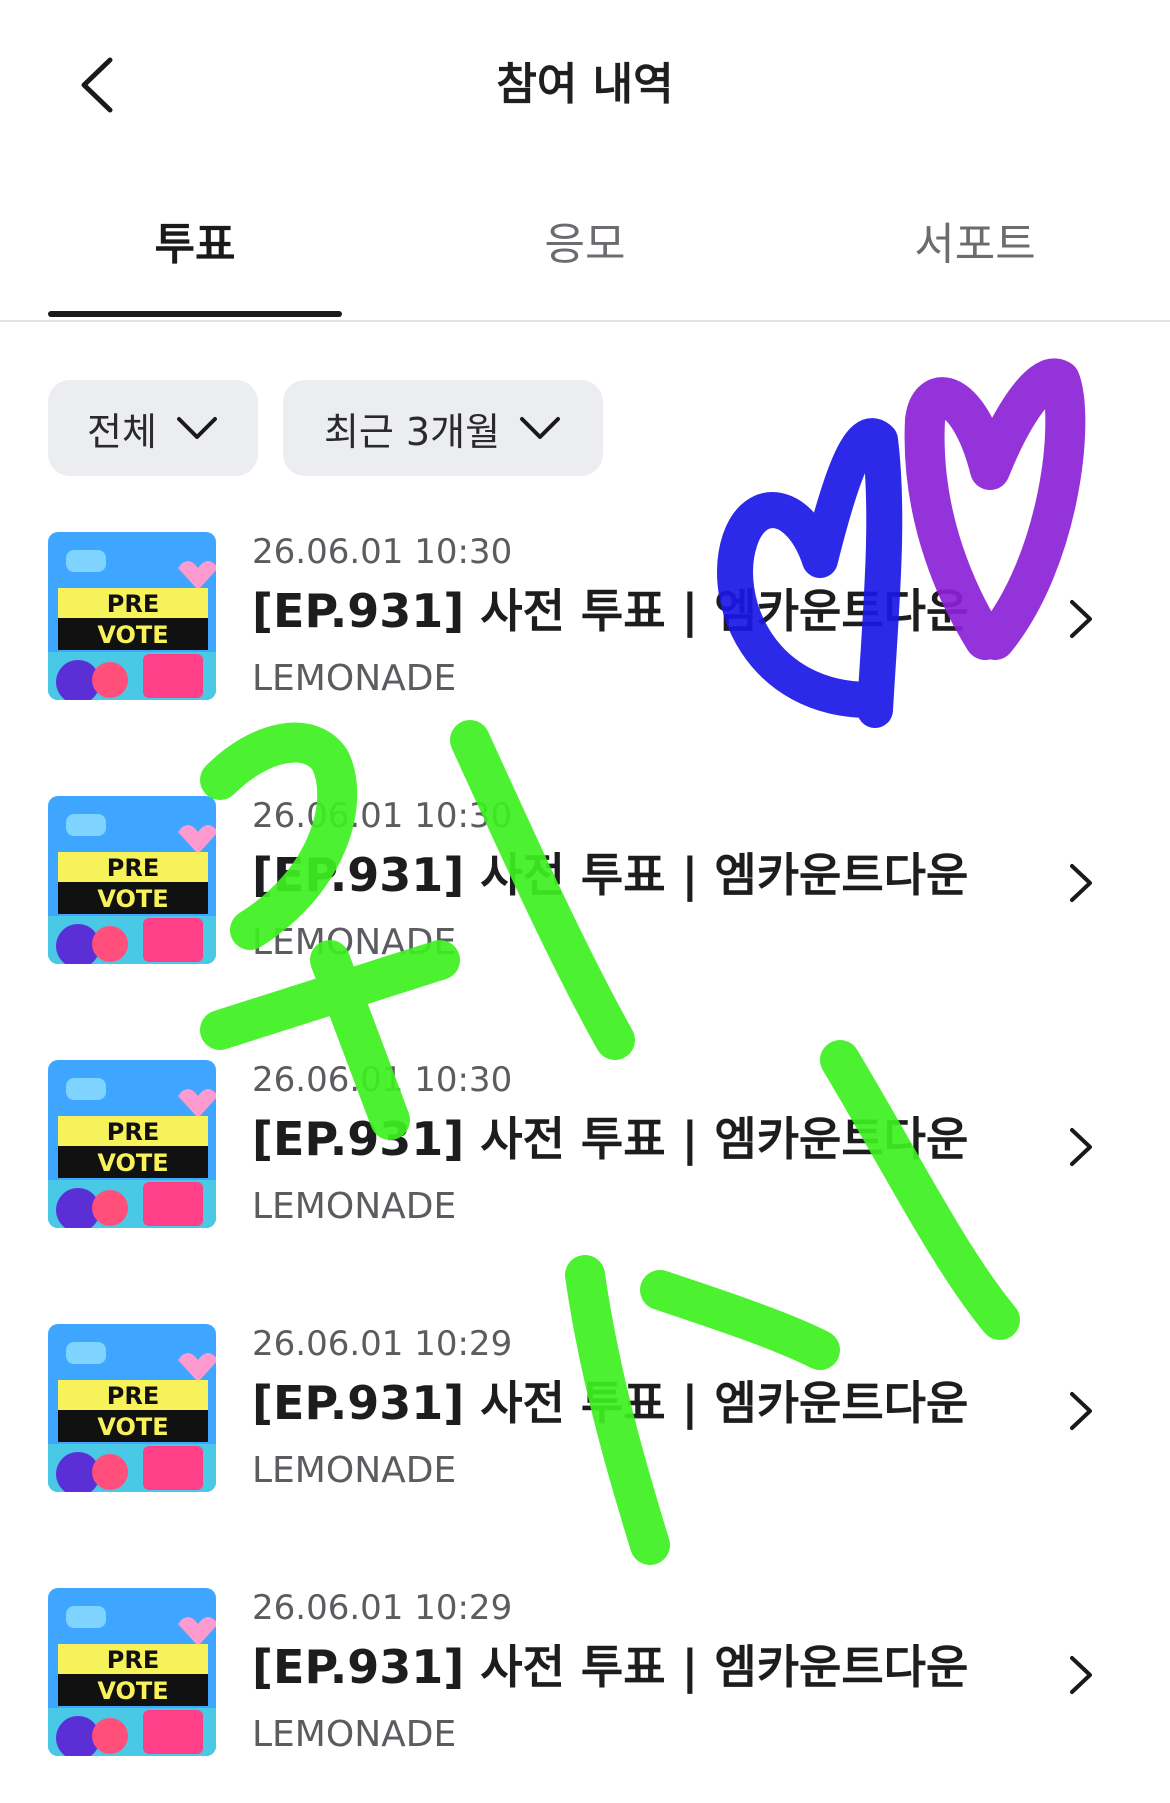 The height and width of the screenshot is (1803, 1170). I want to click on active-tab-indicator, so click(195, 314).